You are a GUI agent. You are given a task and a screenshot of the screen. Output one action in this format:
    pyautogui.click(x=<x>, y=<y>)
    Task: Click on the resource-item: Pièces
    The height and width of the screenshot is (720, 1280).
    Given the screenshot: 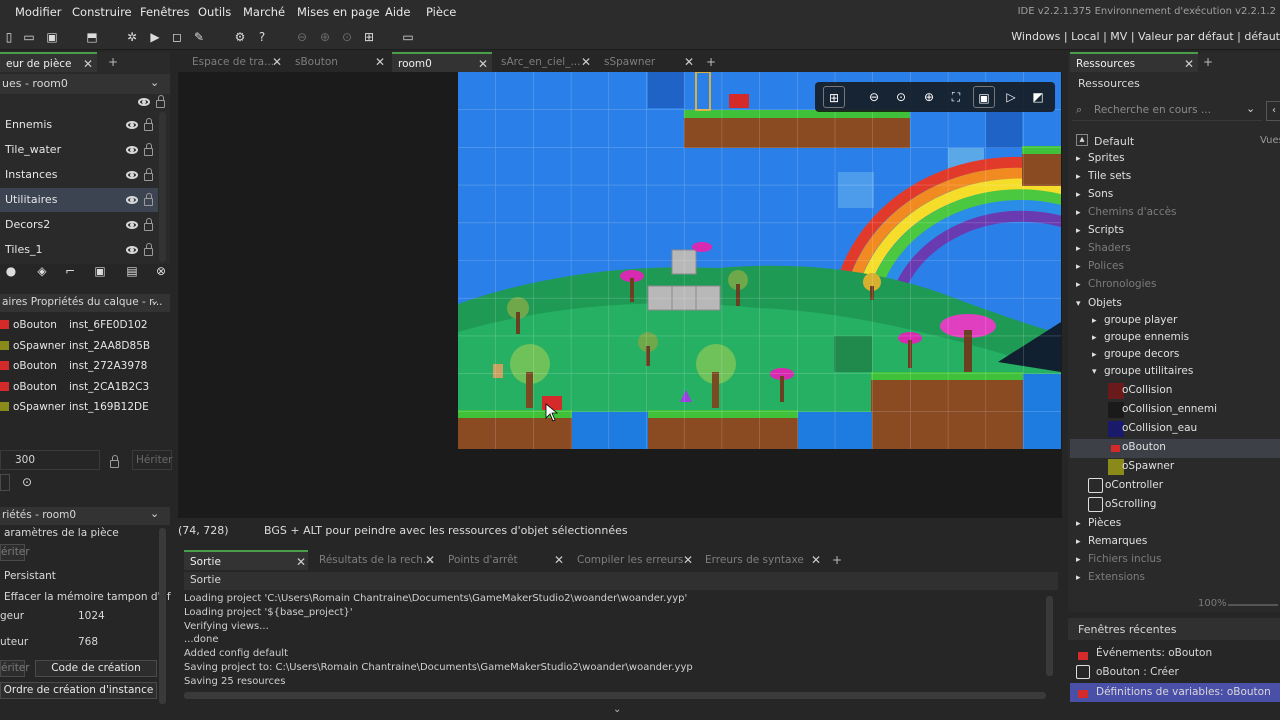 What is the action you would take?
    pyautogui.click(x=1104, y=523)
    